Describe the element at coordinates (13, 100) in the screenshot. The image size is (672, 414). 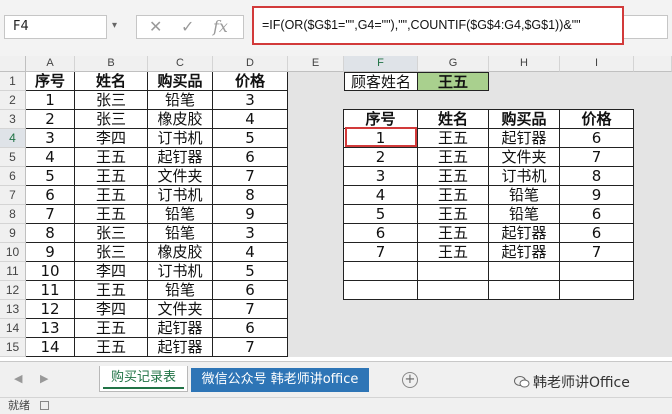
I see `row-header-2: 2` at that location.